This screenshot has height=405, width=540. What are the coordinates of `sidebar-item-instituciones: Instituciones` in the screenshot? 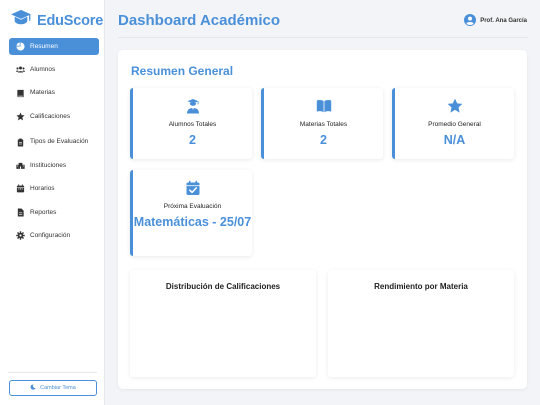 It's located at (54, 165).